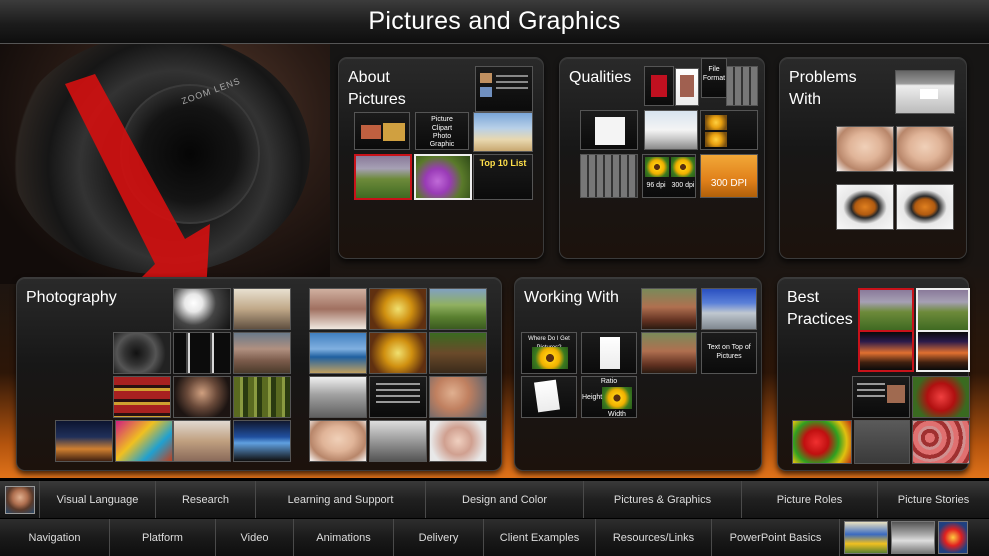  What do you see at coordinates (729, 176) in the screenshot?
I see `thumbnail: 300 DPI` at bounding box center [729, 176].